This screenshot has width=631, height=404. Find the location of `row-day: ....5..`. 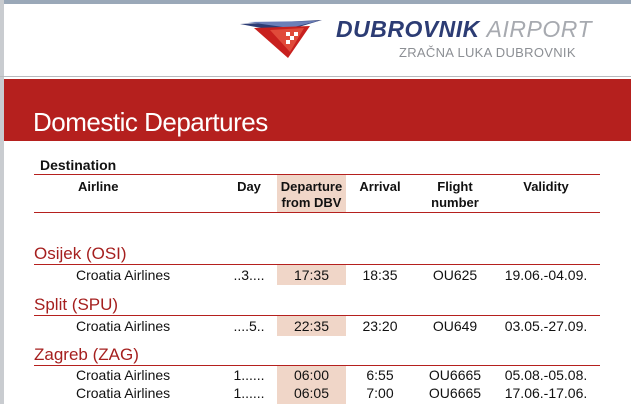

row-day: ....5.. is located at coordinates (249, 326).